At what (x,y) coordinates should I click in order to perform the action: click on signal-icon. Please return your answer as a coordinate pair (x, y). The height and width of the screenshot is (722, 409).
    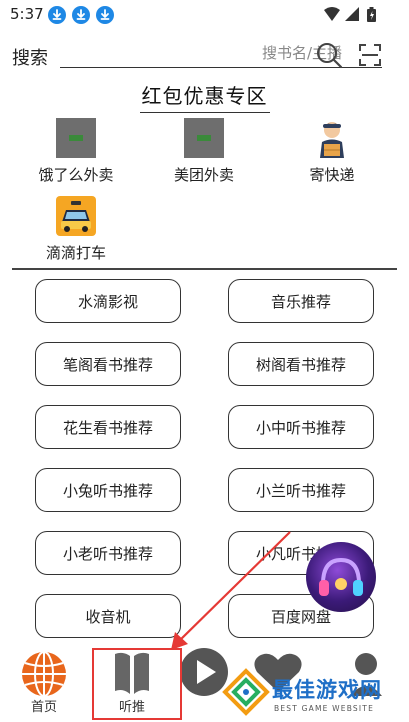
    Looking at the image, I should click on (352, 14).